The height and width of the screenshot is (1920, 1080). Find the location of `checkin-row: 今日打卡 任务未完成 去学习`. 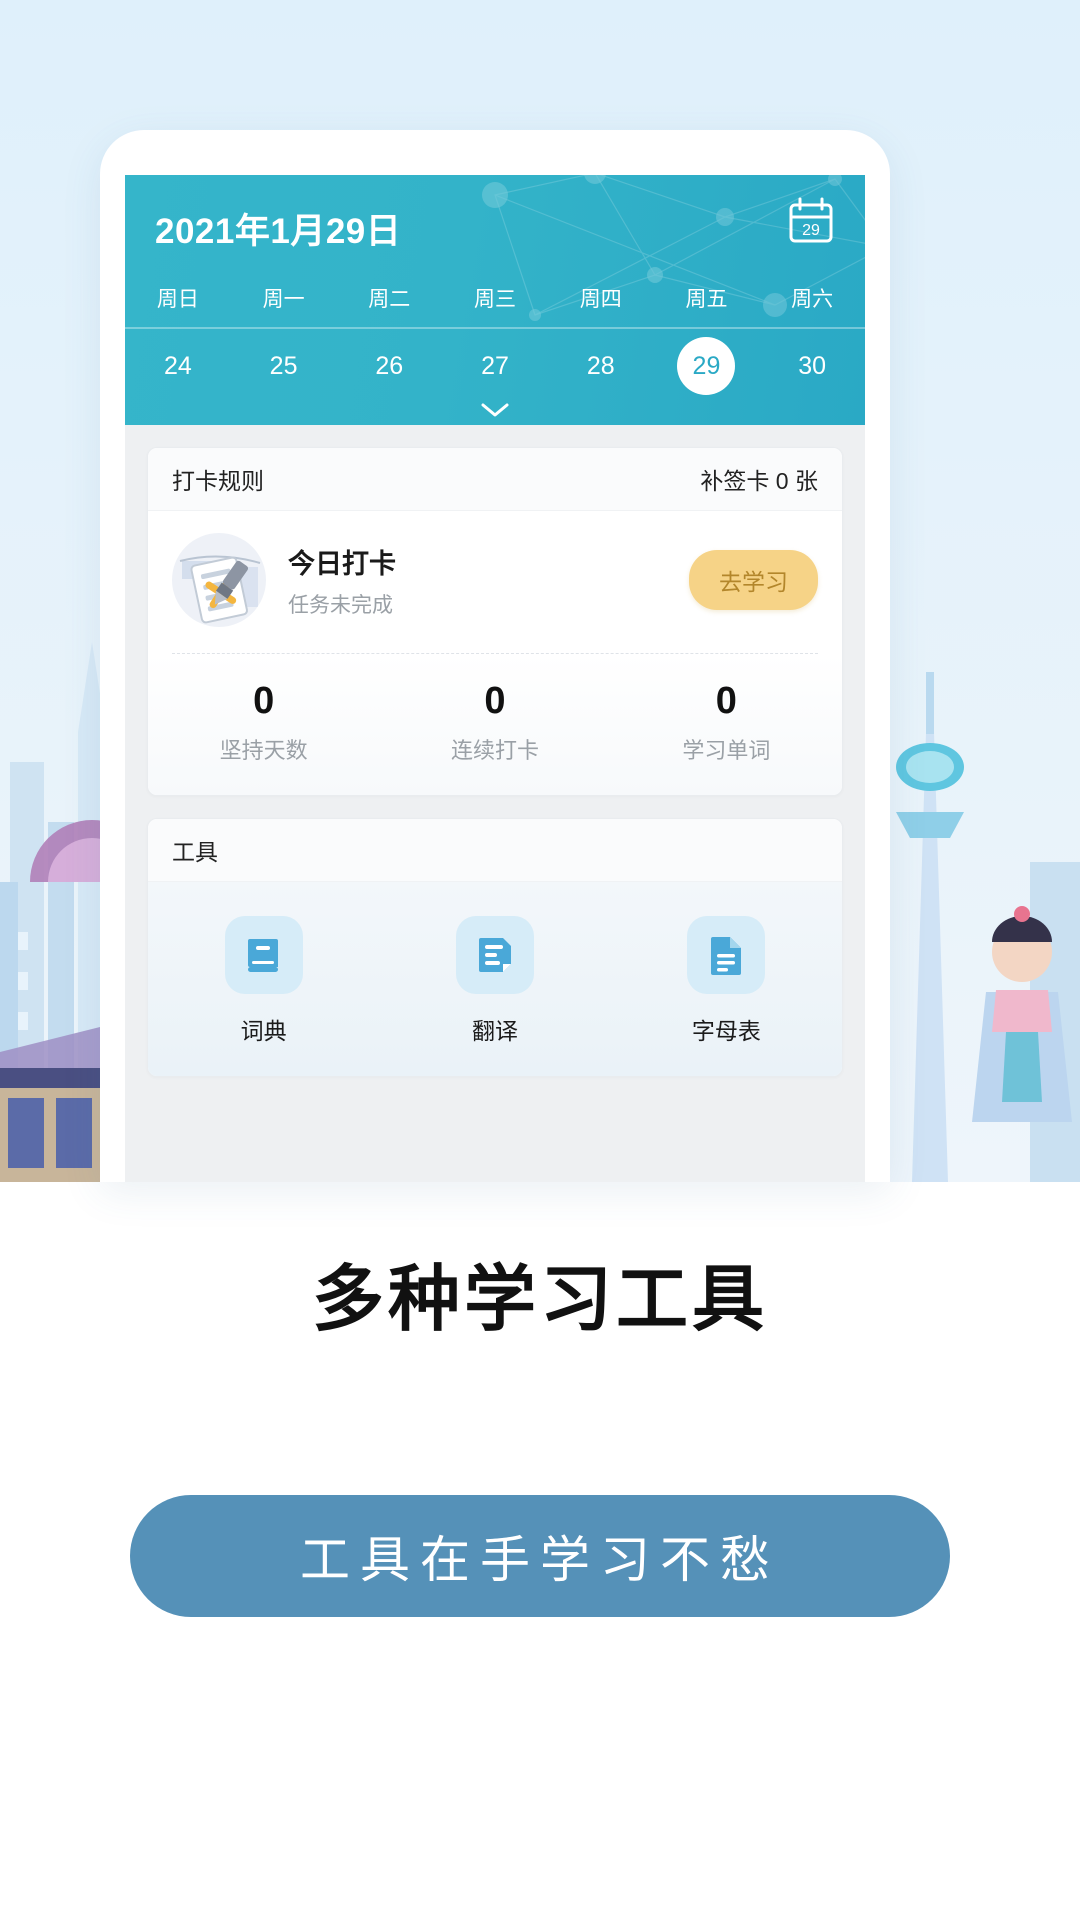

checkin-row: 今日打卡 任务未完成 去学习 is located at coordinates (495, 582).